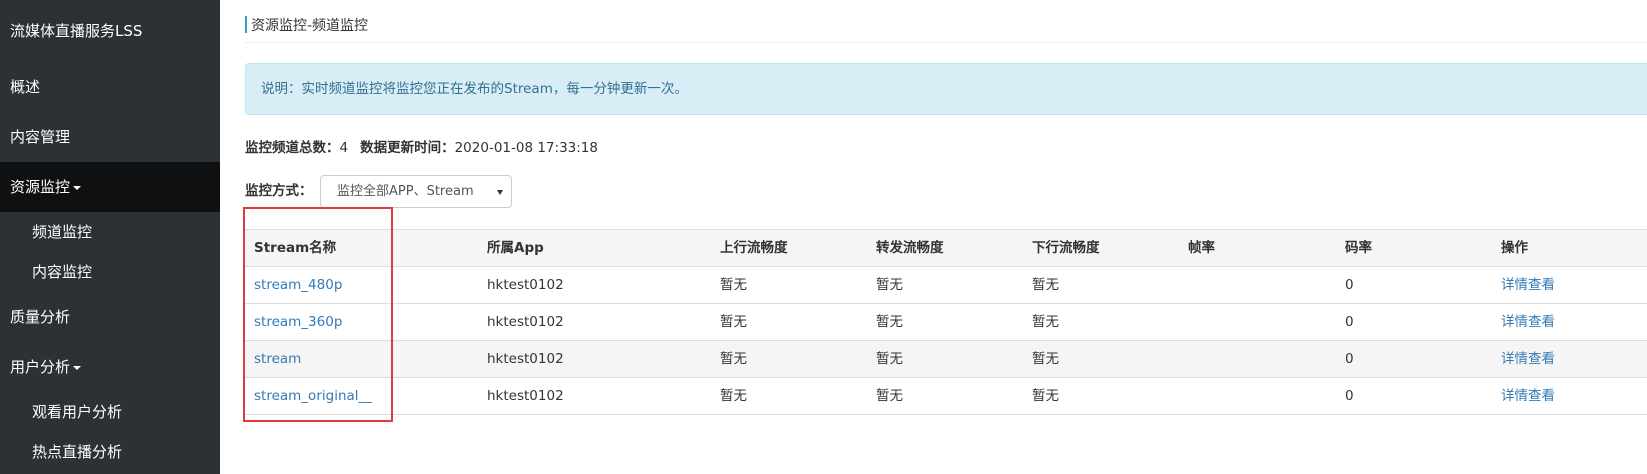 The image size is (1647, 474). I want to click on sidebar-item-user-analysis: 用户分析, so click(110, 367).